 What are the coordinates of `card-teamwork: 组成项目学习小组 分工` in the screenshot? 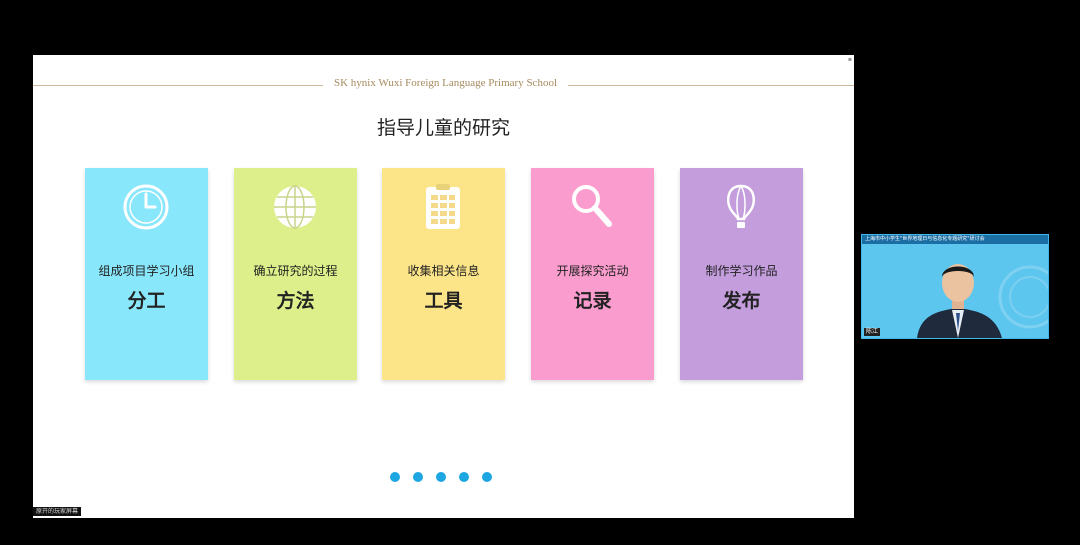 It's located at (146, 274).